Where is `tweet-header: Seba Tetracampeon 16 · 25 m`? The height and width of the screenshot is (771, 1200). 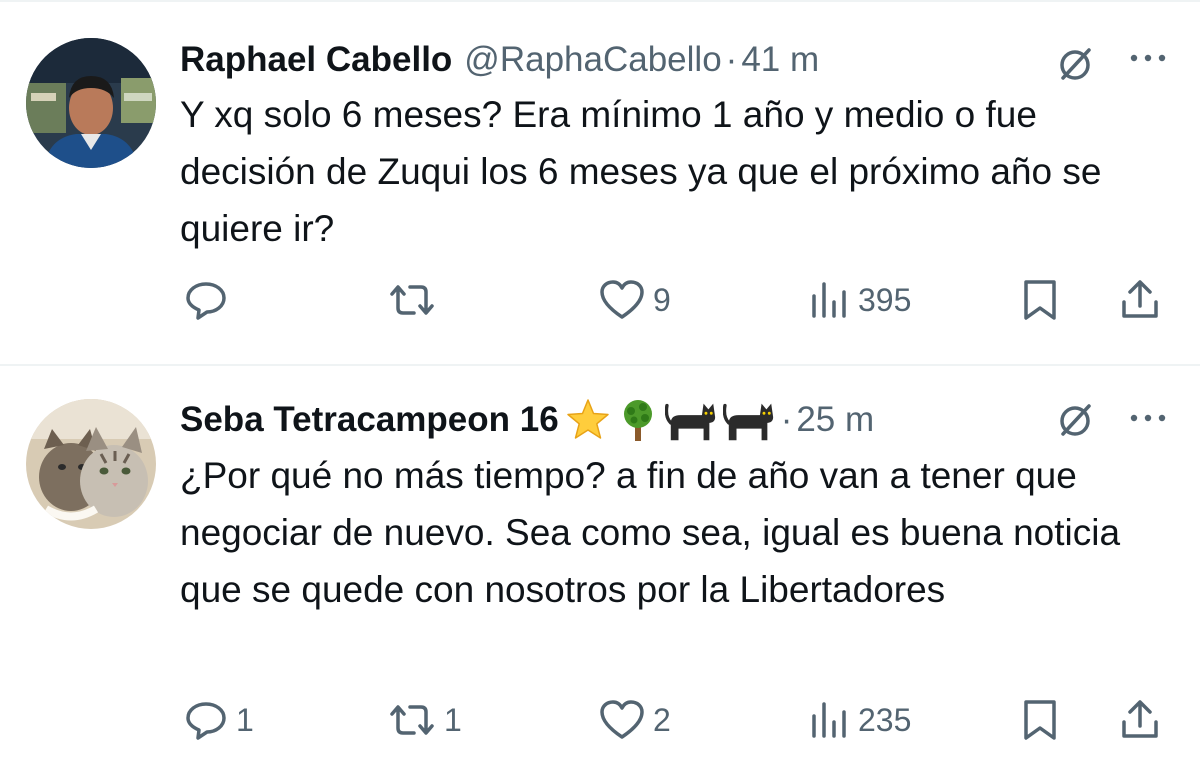 tweet-header: Seba Tetracampeon 16 · 25 m is located at coordinates (527, 420).